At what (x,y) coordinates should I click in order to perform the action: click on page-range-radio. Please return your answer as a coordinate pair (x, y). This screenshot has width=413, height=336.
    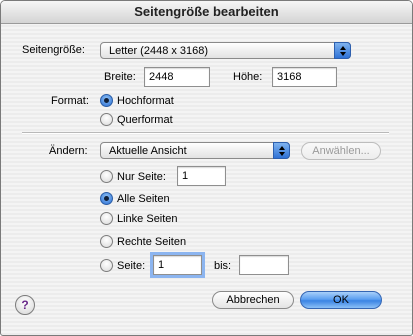
    Looking at the image, I should click on (106, 265).